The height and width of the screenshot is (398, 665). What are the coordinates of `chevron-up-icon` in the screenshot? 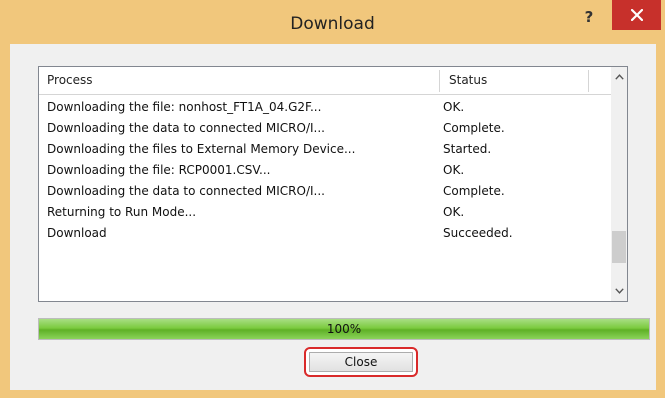 It's located at (619, 77).